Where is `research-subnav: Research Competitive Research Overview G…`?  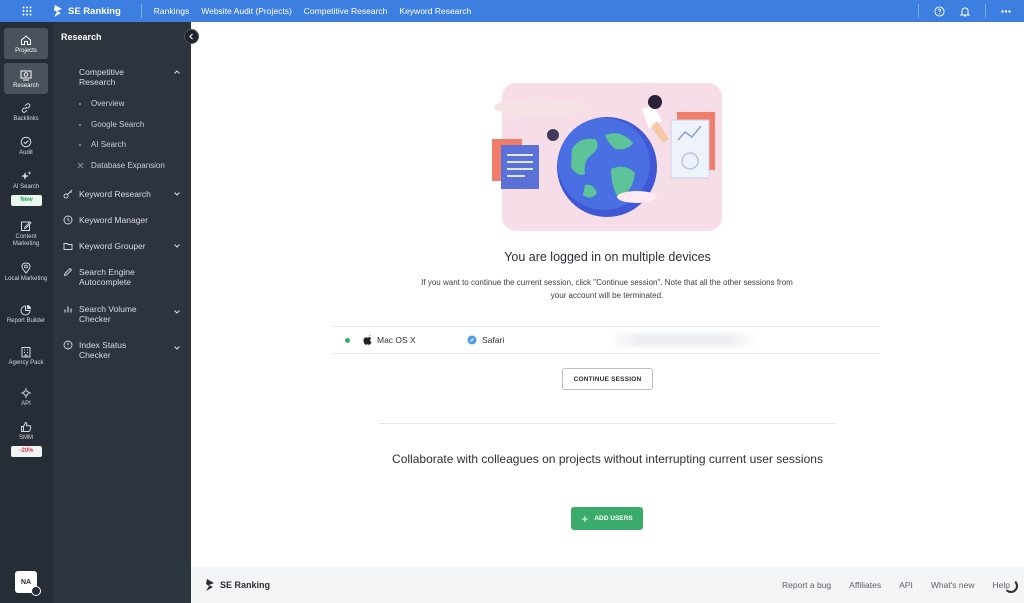 research-subnav: Research Competitive Research Overview G… is located at coordinates (122, 312).